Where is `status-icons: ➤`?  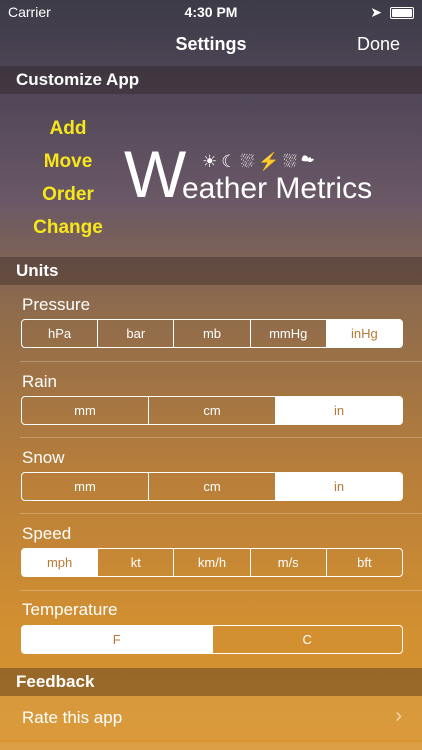
status-icons: ➤ is located at coordinates (392, 12).